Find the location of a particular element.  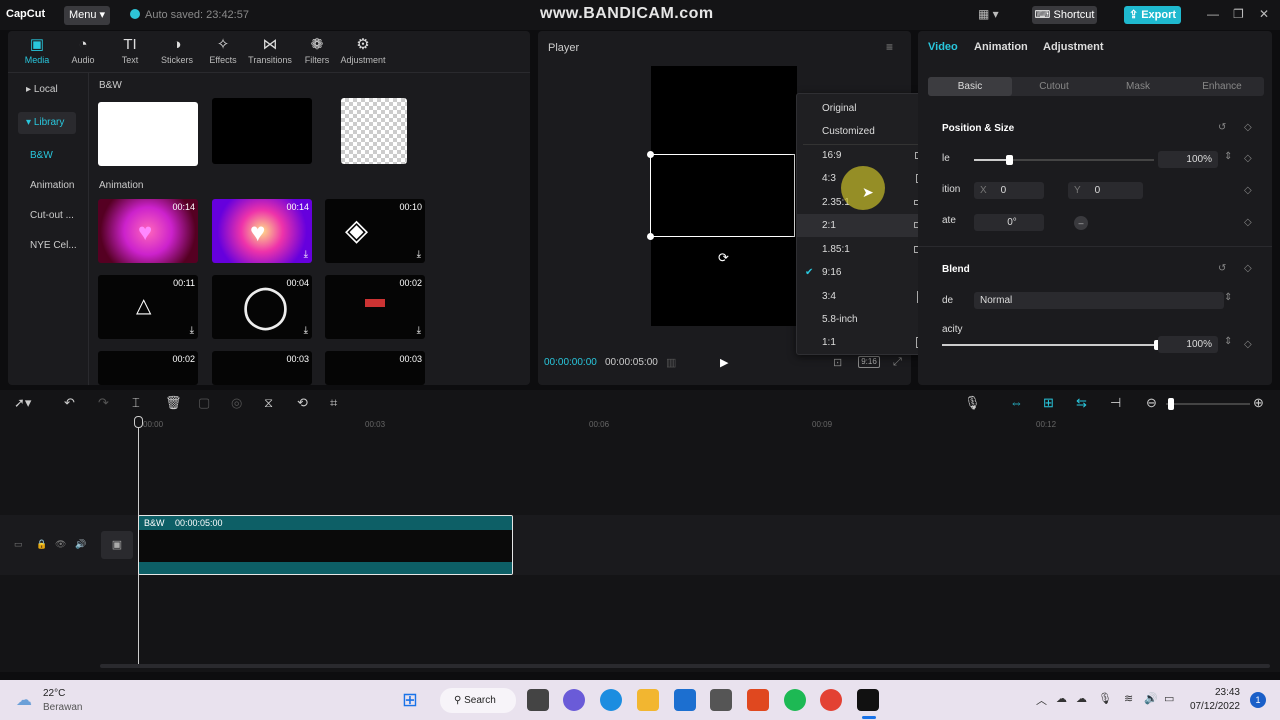

media-thumb-heart-1: ♥ 00:14 is located at coordinates (148, 231).